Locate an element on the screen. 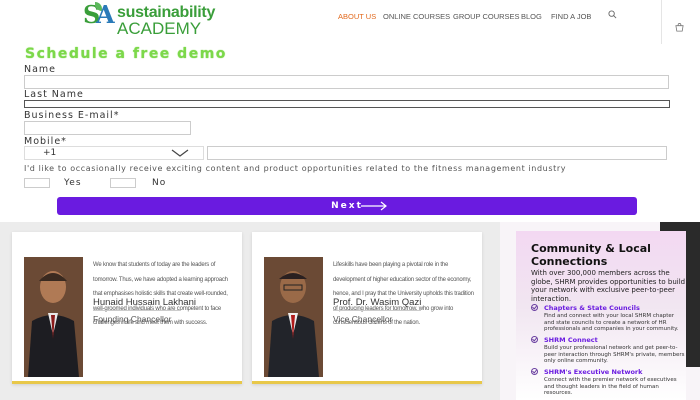  nav-item-blog: BLOG is located at coordinates (531, 16).